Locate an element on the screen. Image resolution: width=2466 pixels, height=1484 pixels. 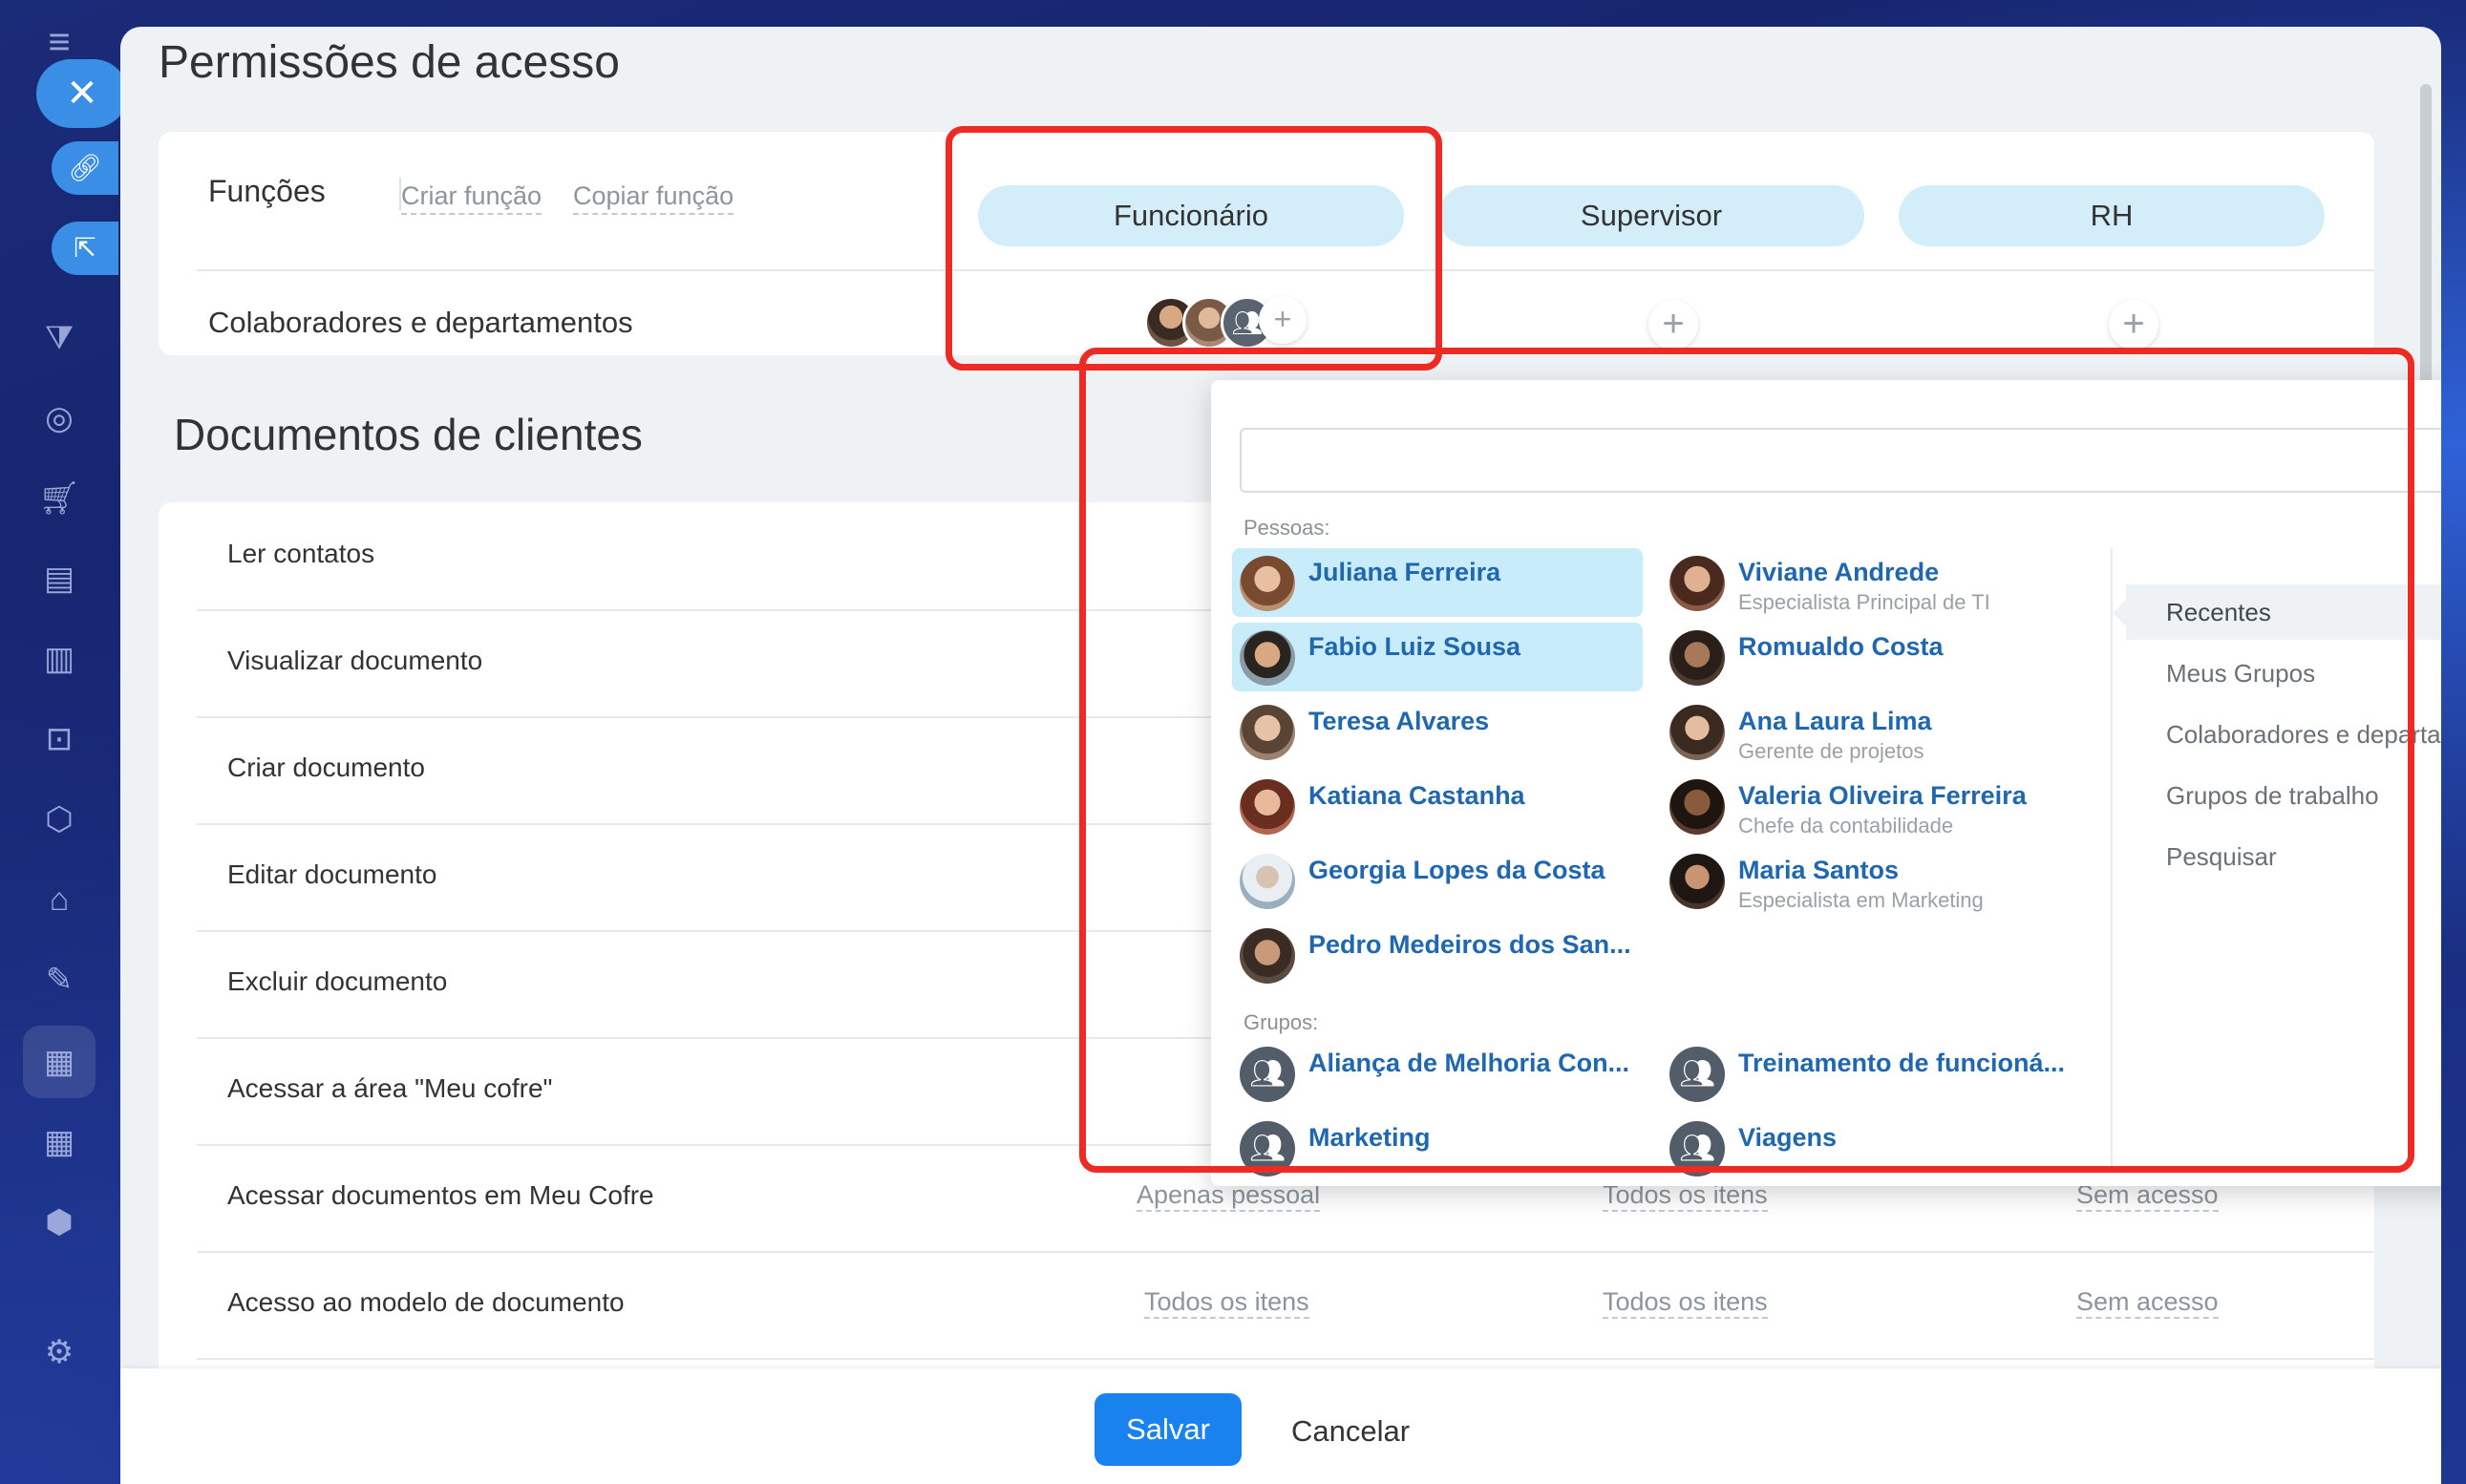
permission-label: Acessar documentos em Meu Cofre is located at coordinates (440, 1195).